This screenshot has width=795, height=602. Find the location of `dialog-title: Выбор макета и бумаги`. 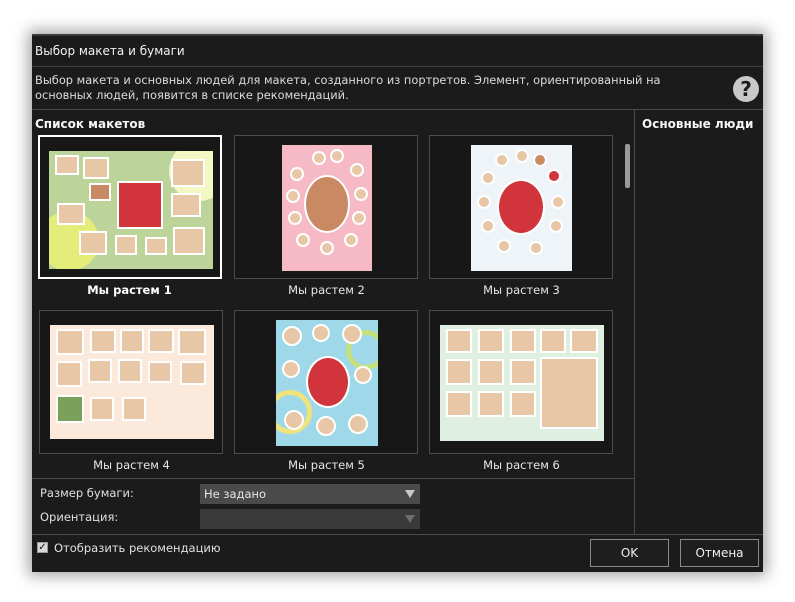

dialog-title: Выбор макета и бумаги is located at coordinates (110, 51).